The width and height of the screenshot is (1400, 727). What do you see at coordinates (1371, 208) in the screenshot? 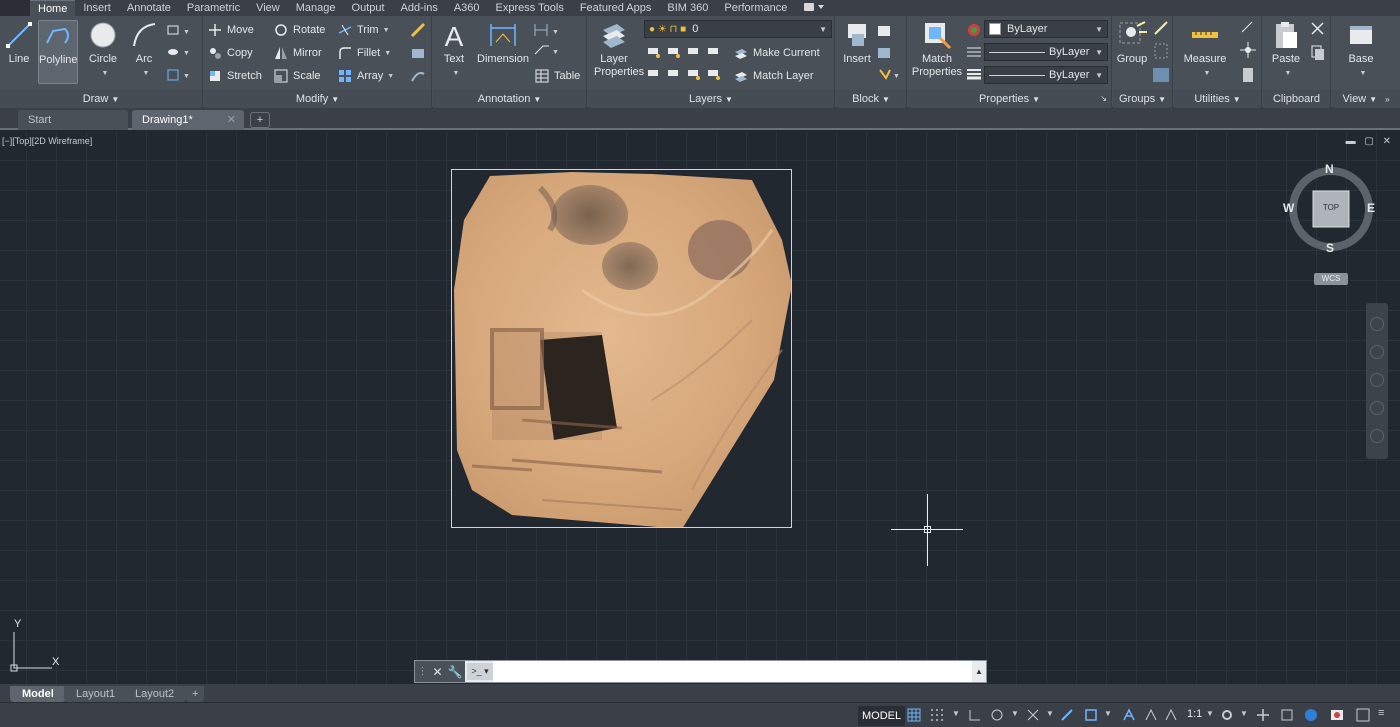
I see `viewcube-east: E` at bounding box center [1371, 208].